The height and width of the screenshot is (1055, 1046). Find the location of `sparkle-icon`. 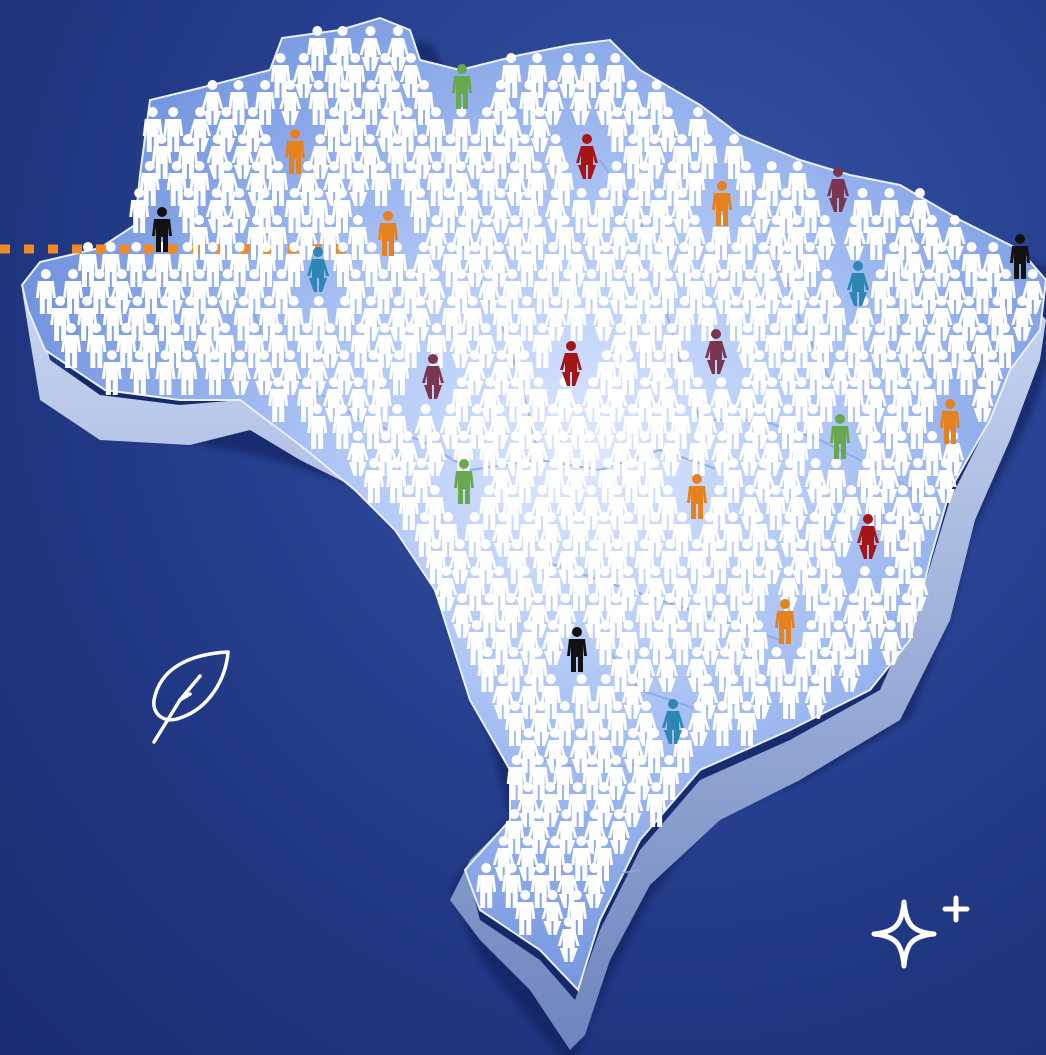

sparkle-icon is located at coordinates (920, 932).